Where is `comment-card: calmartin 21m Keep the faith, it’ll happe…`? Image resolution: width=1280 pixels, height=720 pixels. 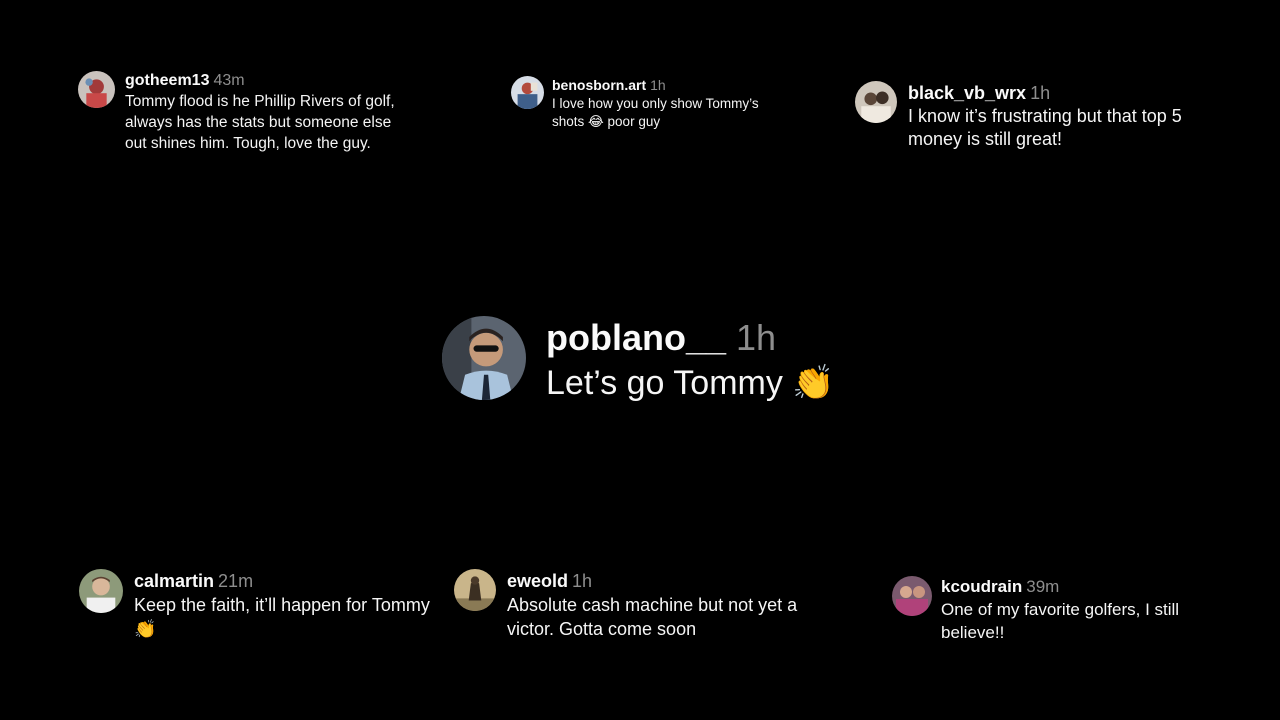
comment-card: calmartin 21m Keep the faith, it’ll happe… is located at coordinates (256, 605).